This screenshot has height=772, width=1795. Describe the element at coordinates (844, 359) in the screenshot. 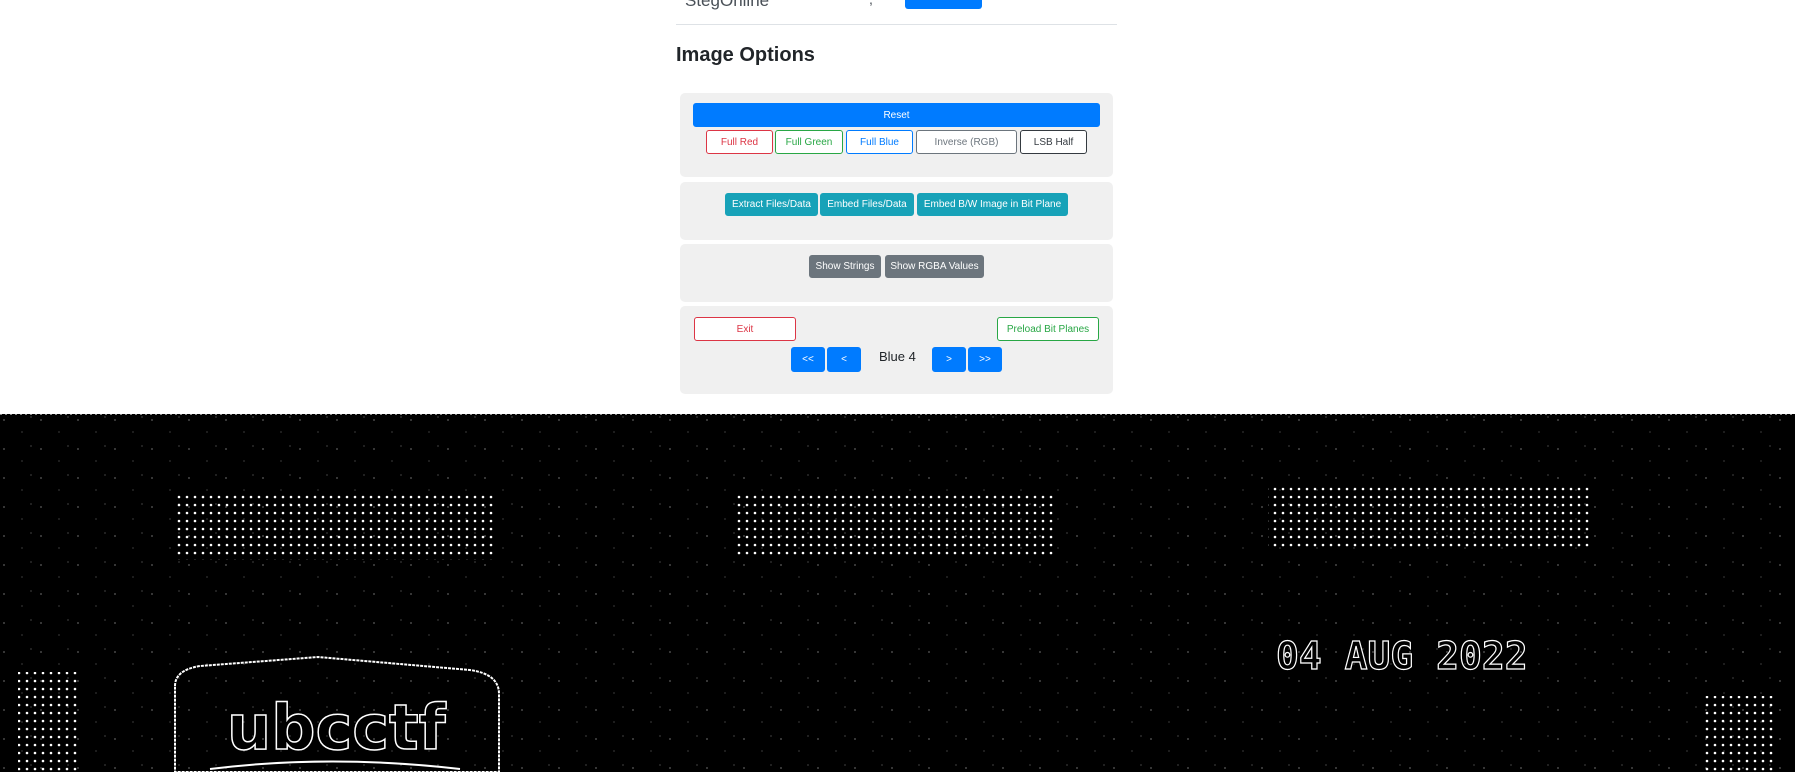

I see `prev-plane-button: <` at that location.